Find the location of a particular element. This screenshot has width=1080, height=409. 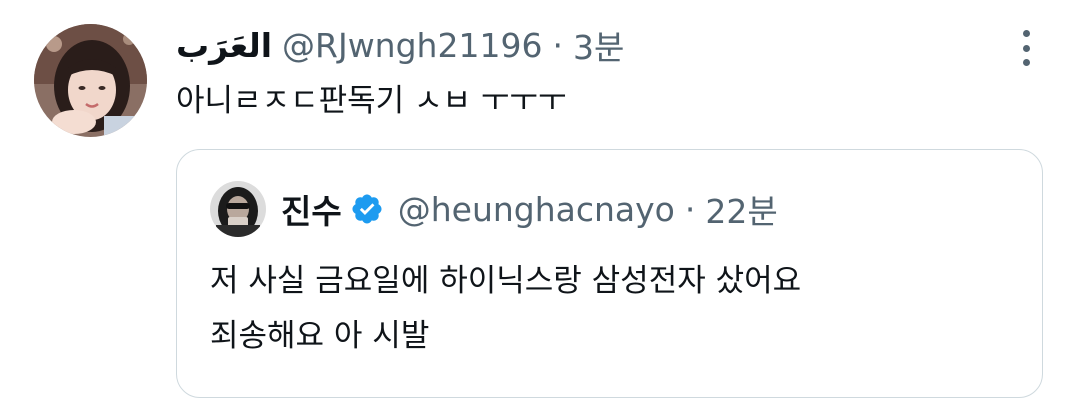

more-vertical-icon is located at coordinates (1026, 48).